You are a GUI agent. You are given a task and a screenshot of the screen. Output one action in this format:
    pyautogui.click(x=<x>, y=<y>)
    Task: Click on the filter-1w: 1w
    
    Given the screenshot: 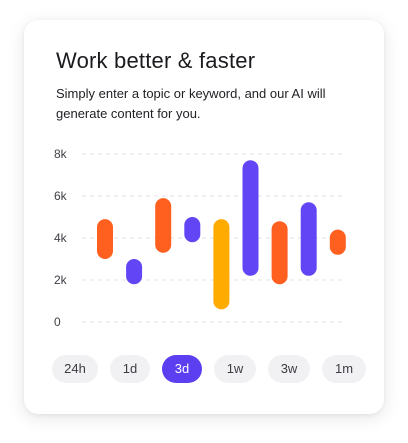 What is the action you would take?
    pyautogui.click(x=235, y=369)
    